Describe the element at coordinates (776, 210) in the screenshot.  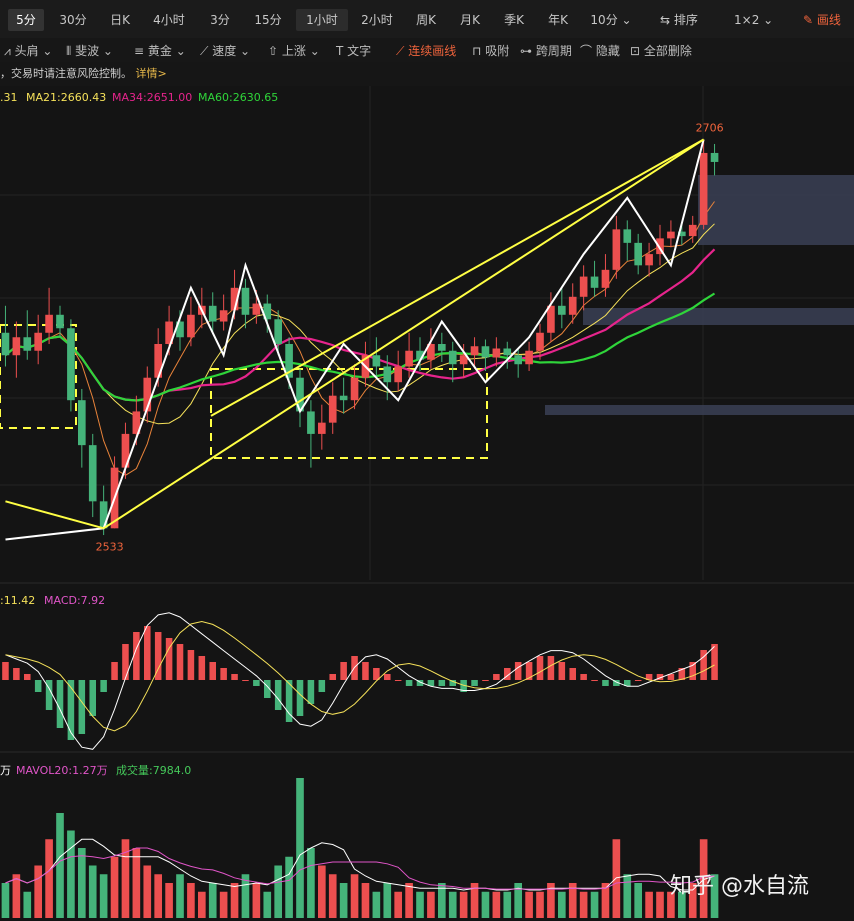
I see `resistance-zone` at that location.